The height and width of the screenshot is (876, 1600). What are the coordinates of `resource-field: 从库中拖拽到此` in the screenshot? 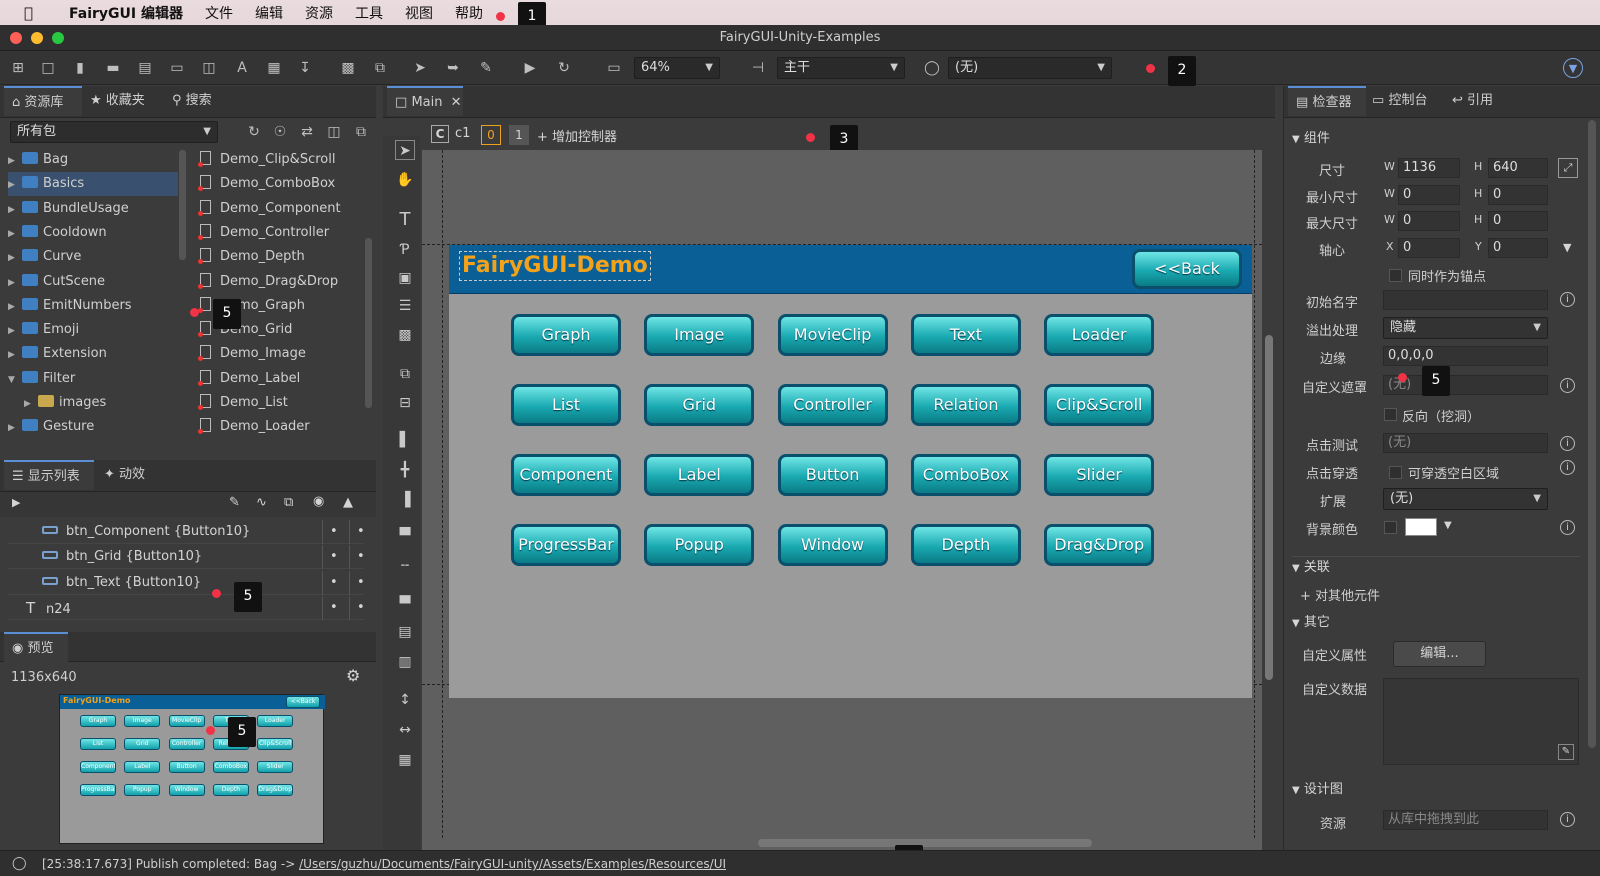 It's located at (1465, 820).